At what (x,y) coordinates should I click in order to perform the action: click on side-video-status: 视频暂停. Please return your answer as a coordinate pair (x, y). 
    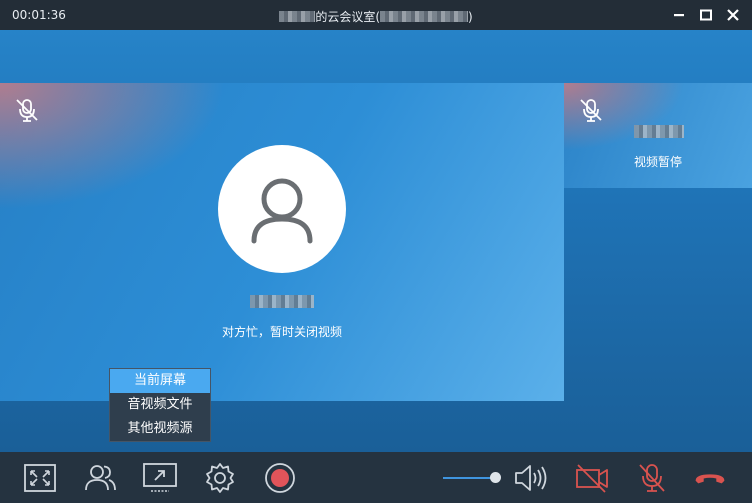
    Looking at the image, I should click on (657, 162).